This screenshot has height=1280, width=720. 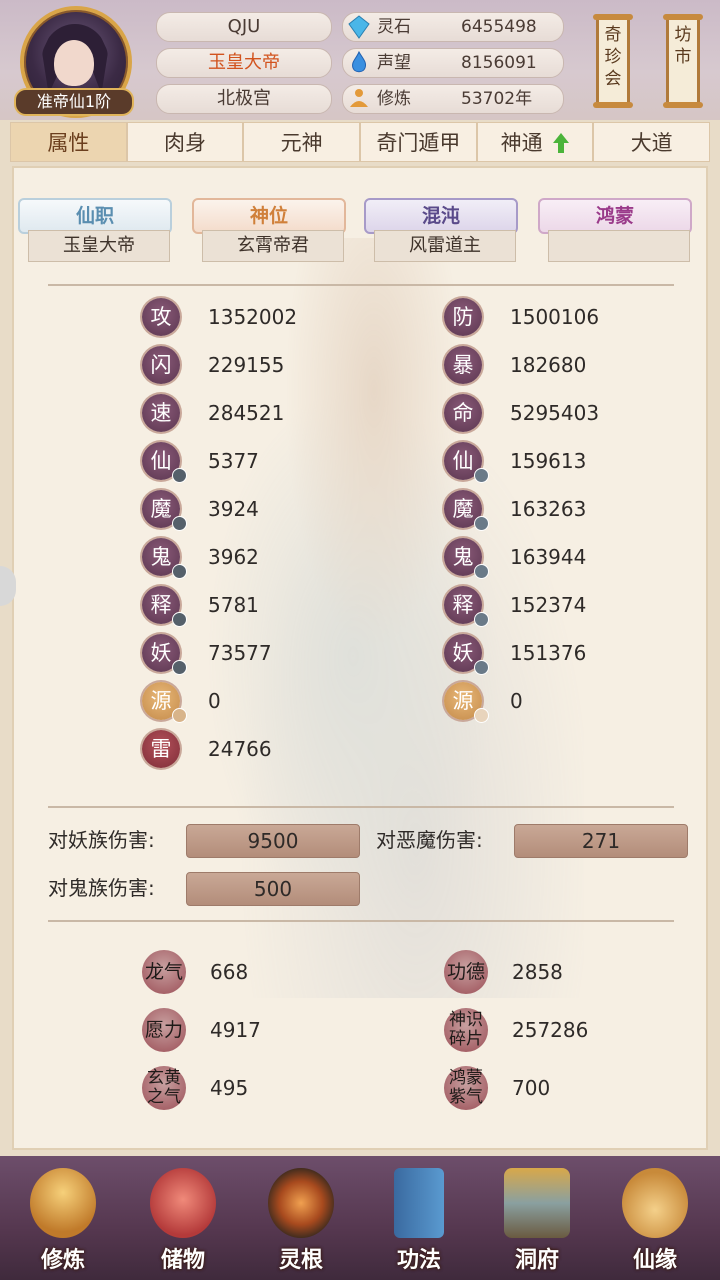 What do you see at coordinates (463, 413) in the screenshot?
I see `stat-badge: 命` at bounding box center [463, 413].